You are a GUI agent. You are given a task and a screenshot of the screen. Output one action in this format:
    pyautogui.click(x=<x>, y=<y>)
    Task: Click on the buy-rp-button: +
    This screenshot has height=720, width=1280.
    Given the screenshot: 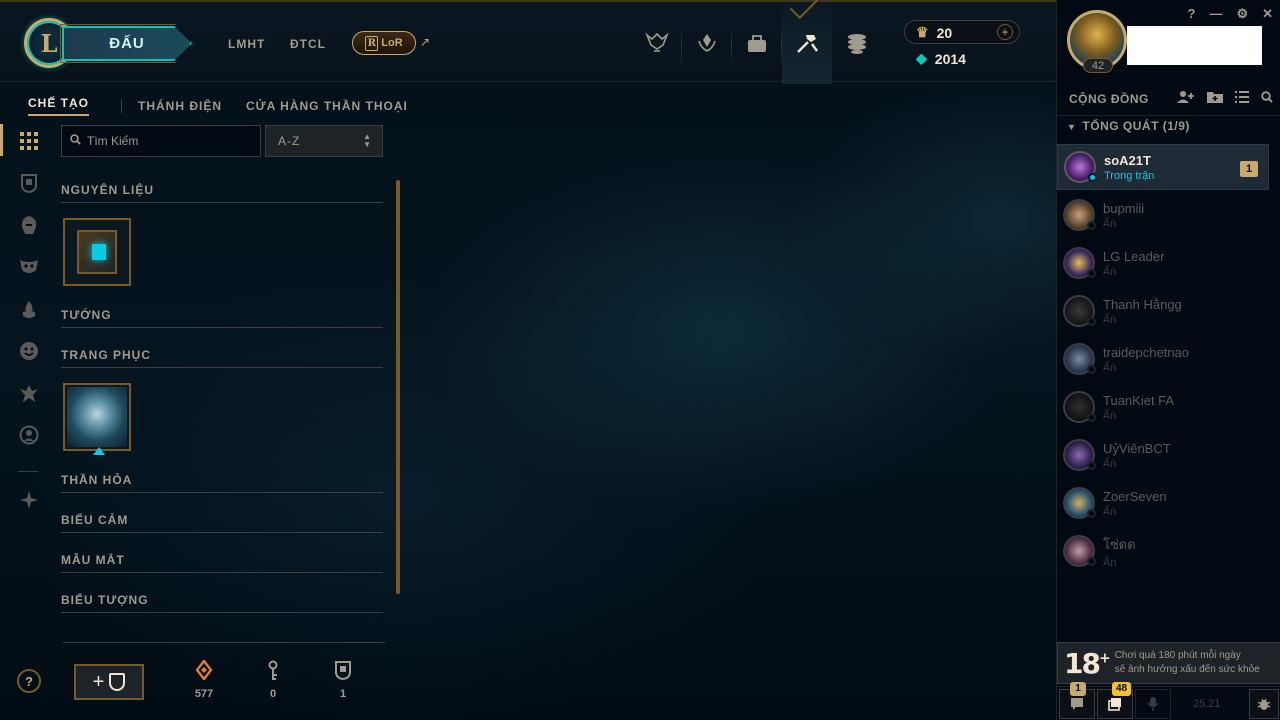 What is the action you would take?
    pyautogui.click(x=1005, y=32)
    